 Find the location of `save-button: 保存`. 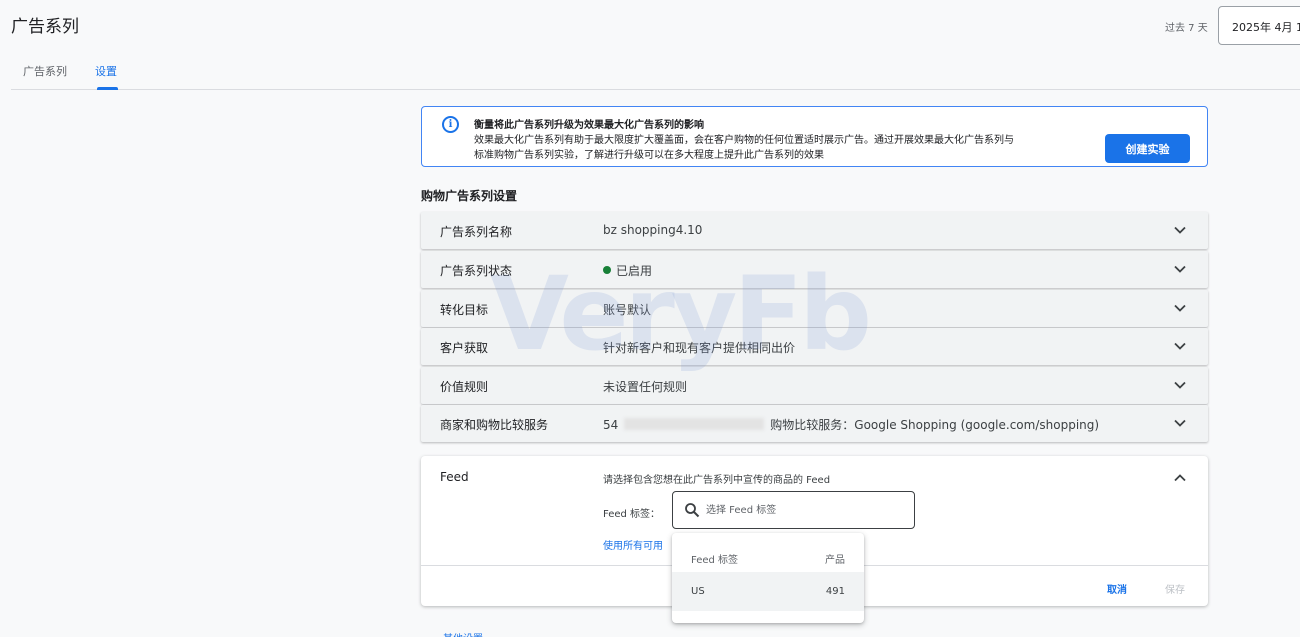

save-button: 保存 is located at coordinates (1175, 588).